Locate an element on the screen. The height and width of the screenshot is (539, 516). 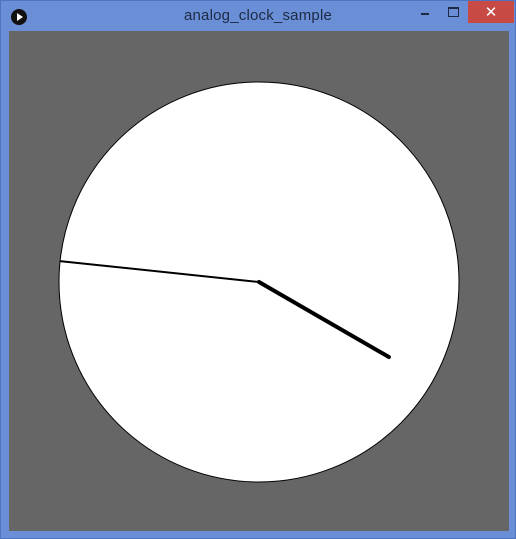
close-button: ✕ is located at coordinates (491, 12).